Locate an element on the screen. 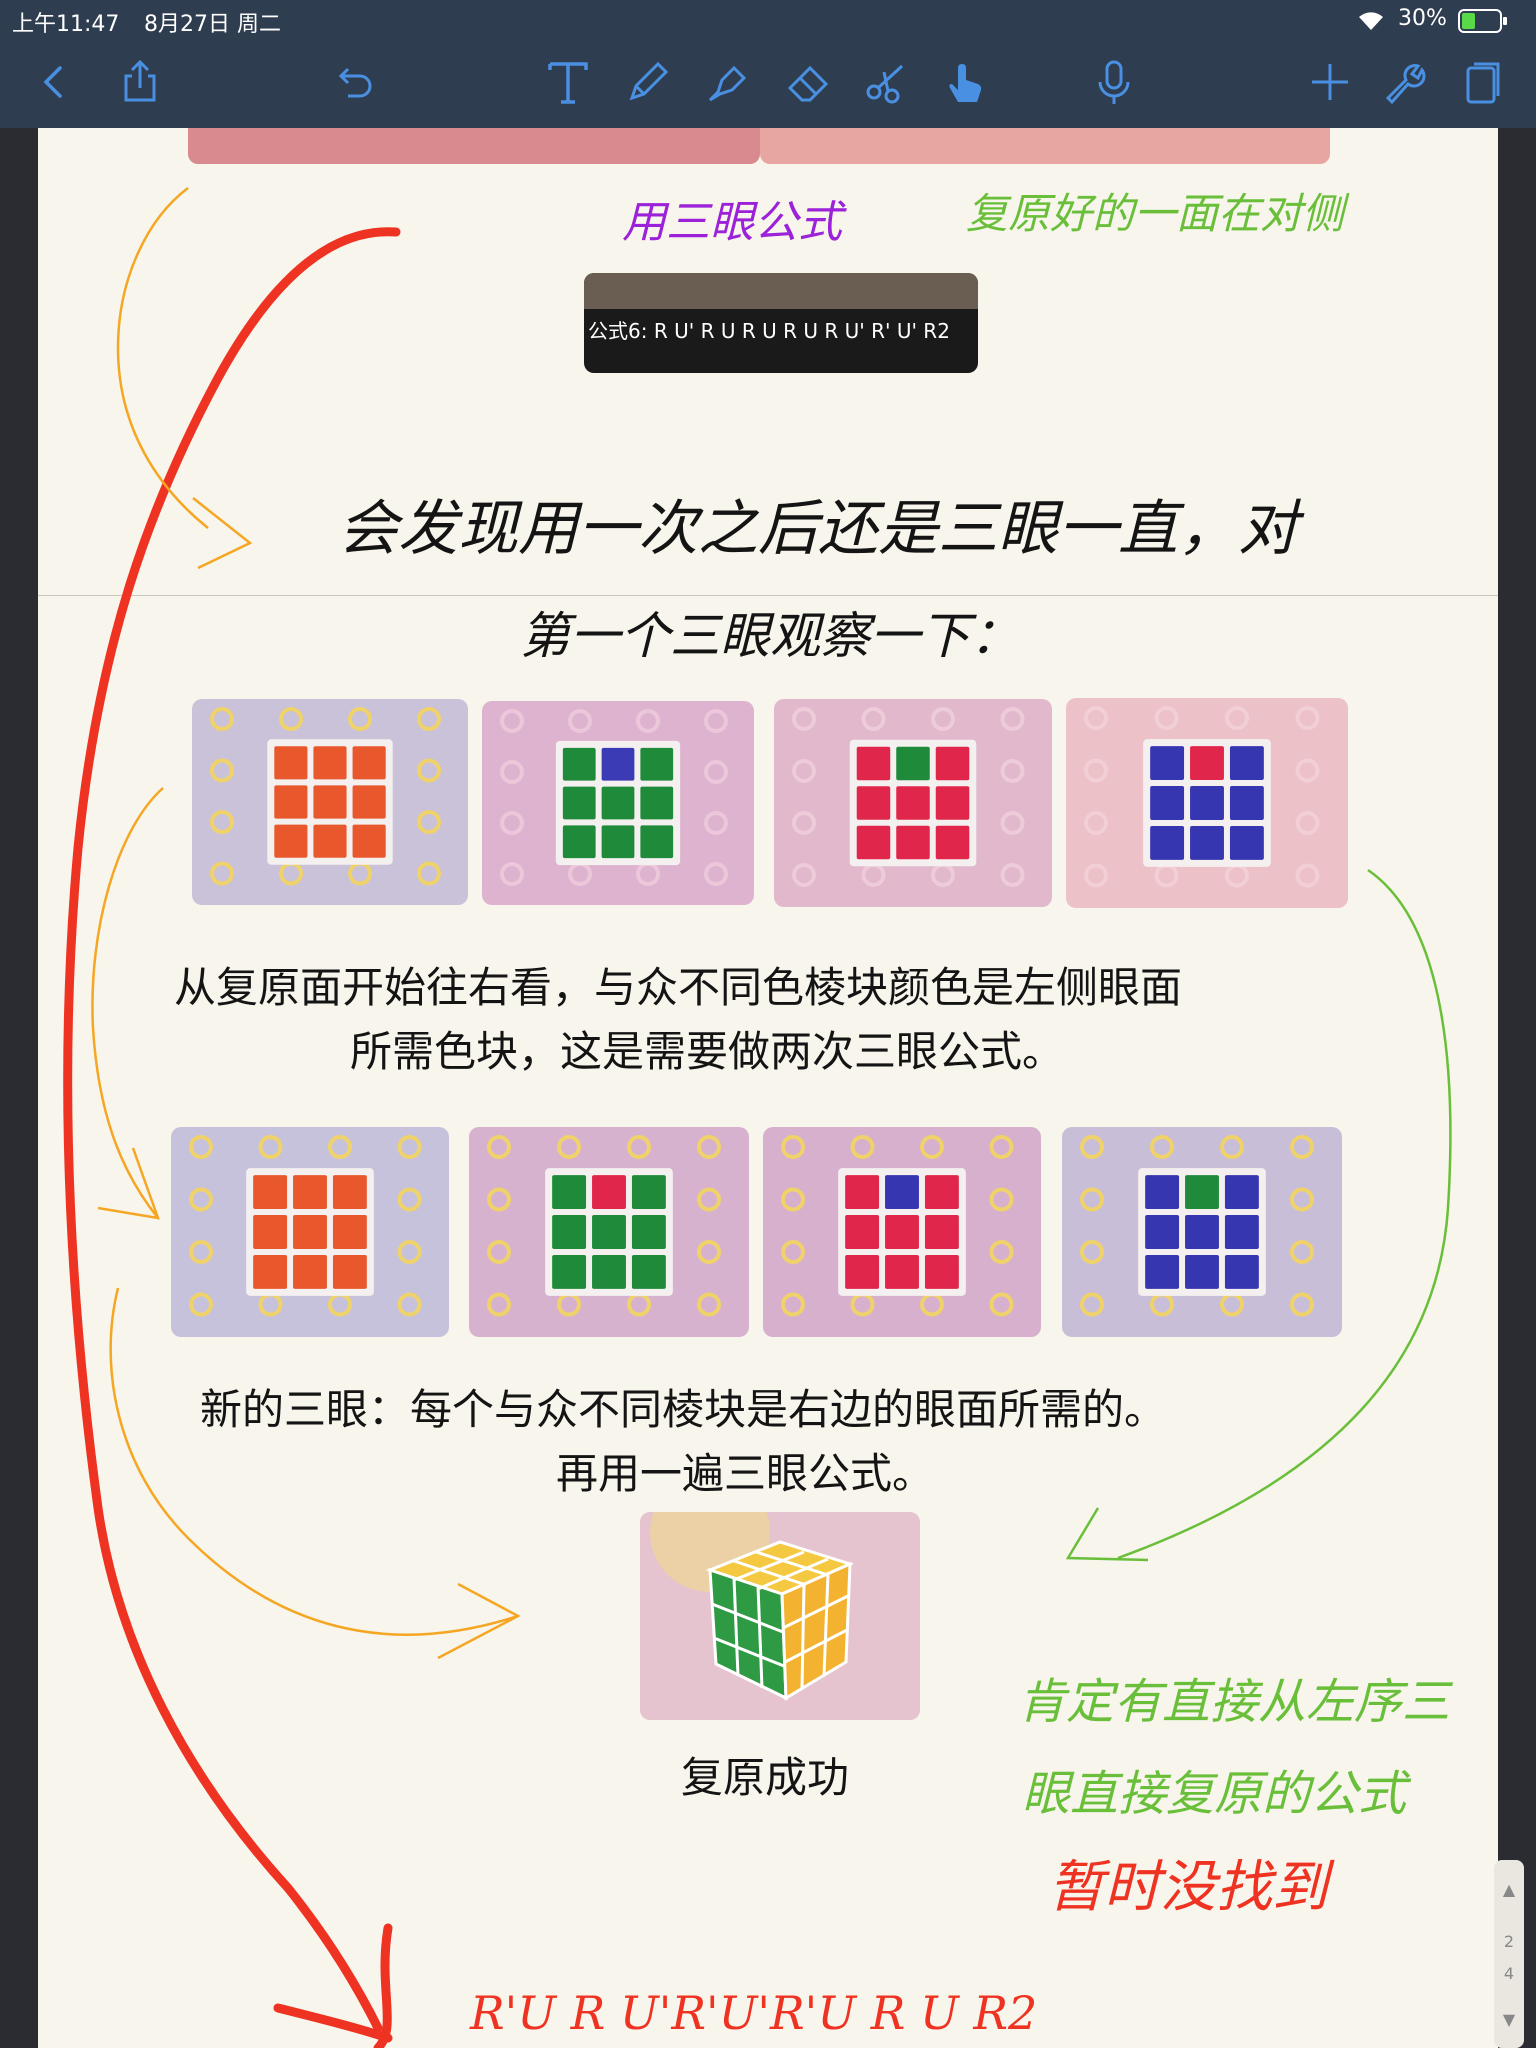 The width and height of the screenshot is (1536, 2048). formula-screenshot: 公式6: R U' R U R U R U R U' R' U' R2 is located at coordinates (781, 323).